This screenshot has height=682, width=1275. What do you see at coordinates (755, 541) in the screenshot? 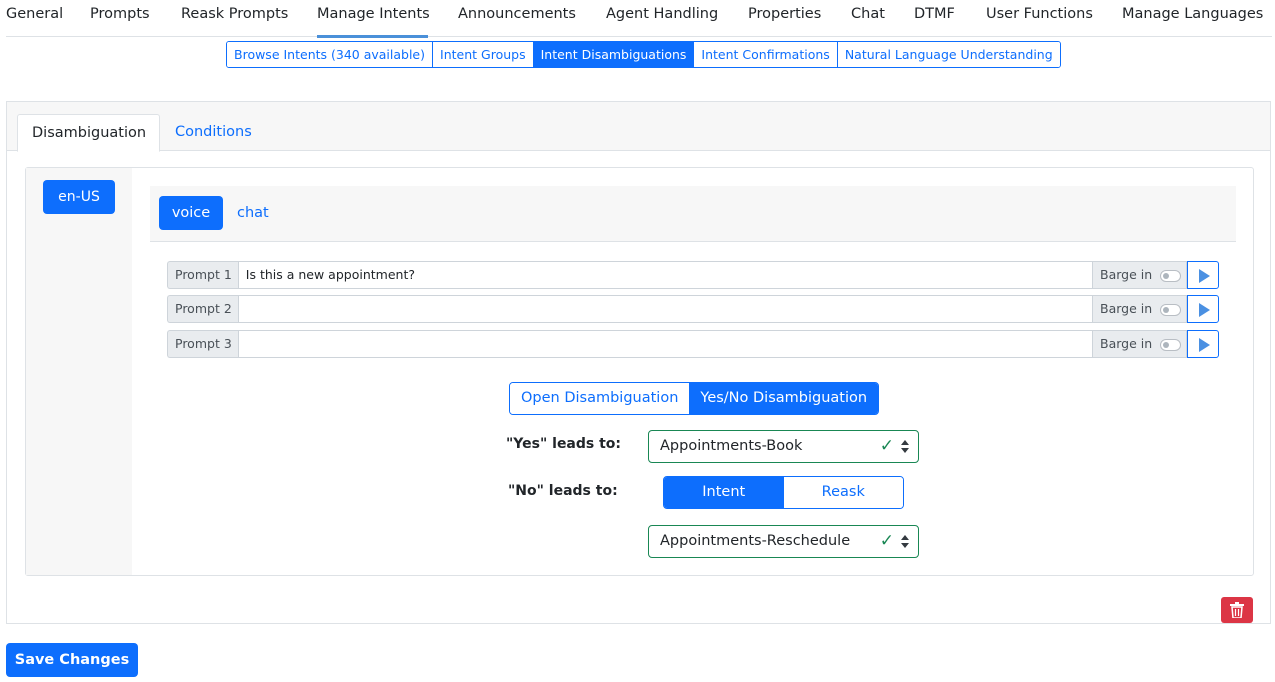
I see `no-intent-value: Appointments-Reschedule` at bounding box center [755, 541].